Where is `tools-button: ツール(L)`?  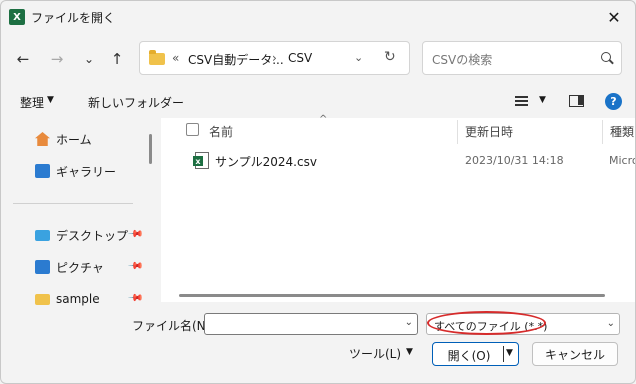
tools-button: ツール(L) is located at coordinates (375, 353).